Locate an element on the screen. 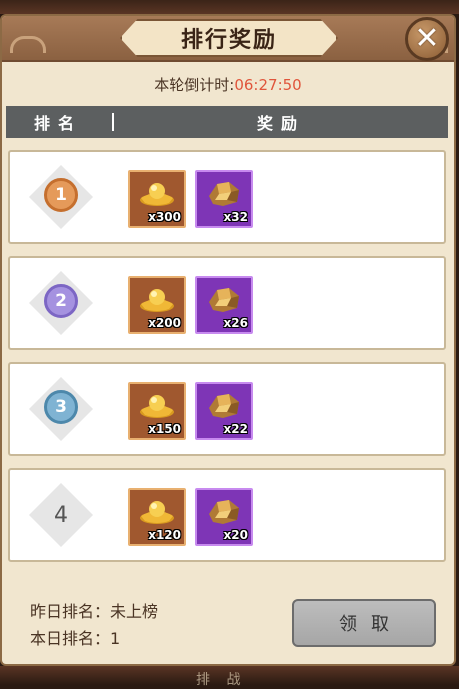 The image size is (459, 689). rank-medal-blue-icon: 3 is located at coordinates (61, 407).